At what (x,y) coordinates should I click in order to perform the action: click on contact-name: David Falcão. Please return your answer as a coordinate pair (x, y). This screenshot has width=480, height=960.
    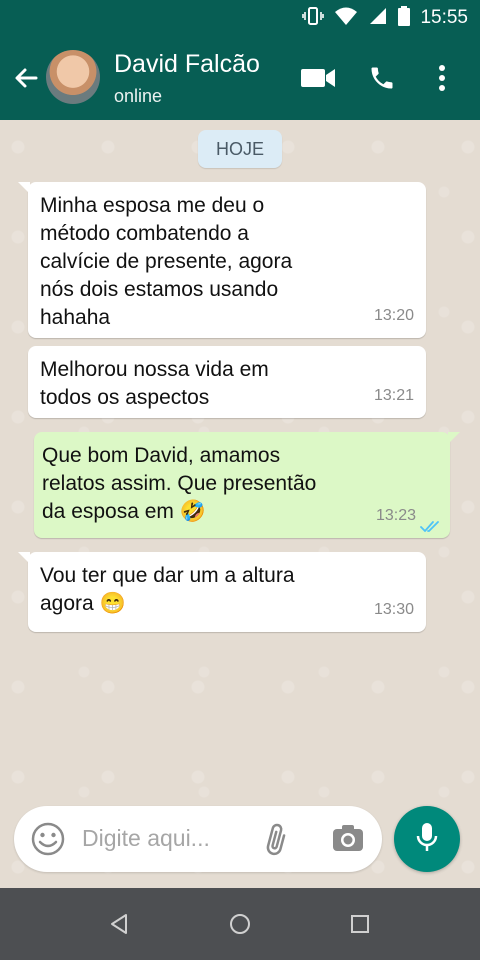
    Looking at the image, I should click on (187, 64).